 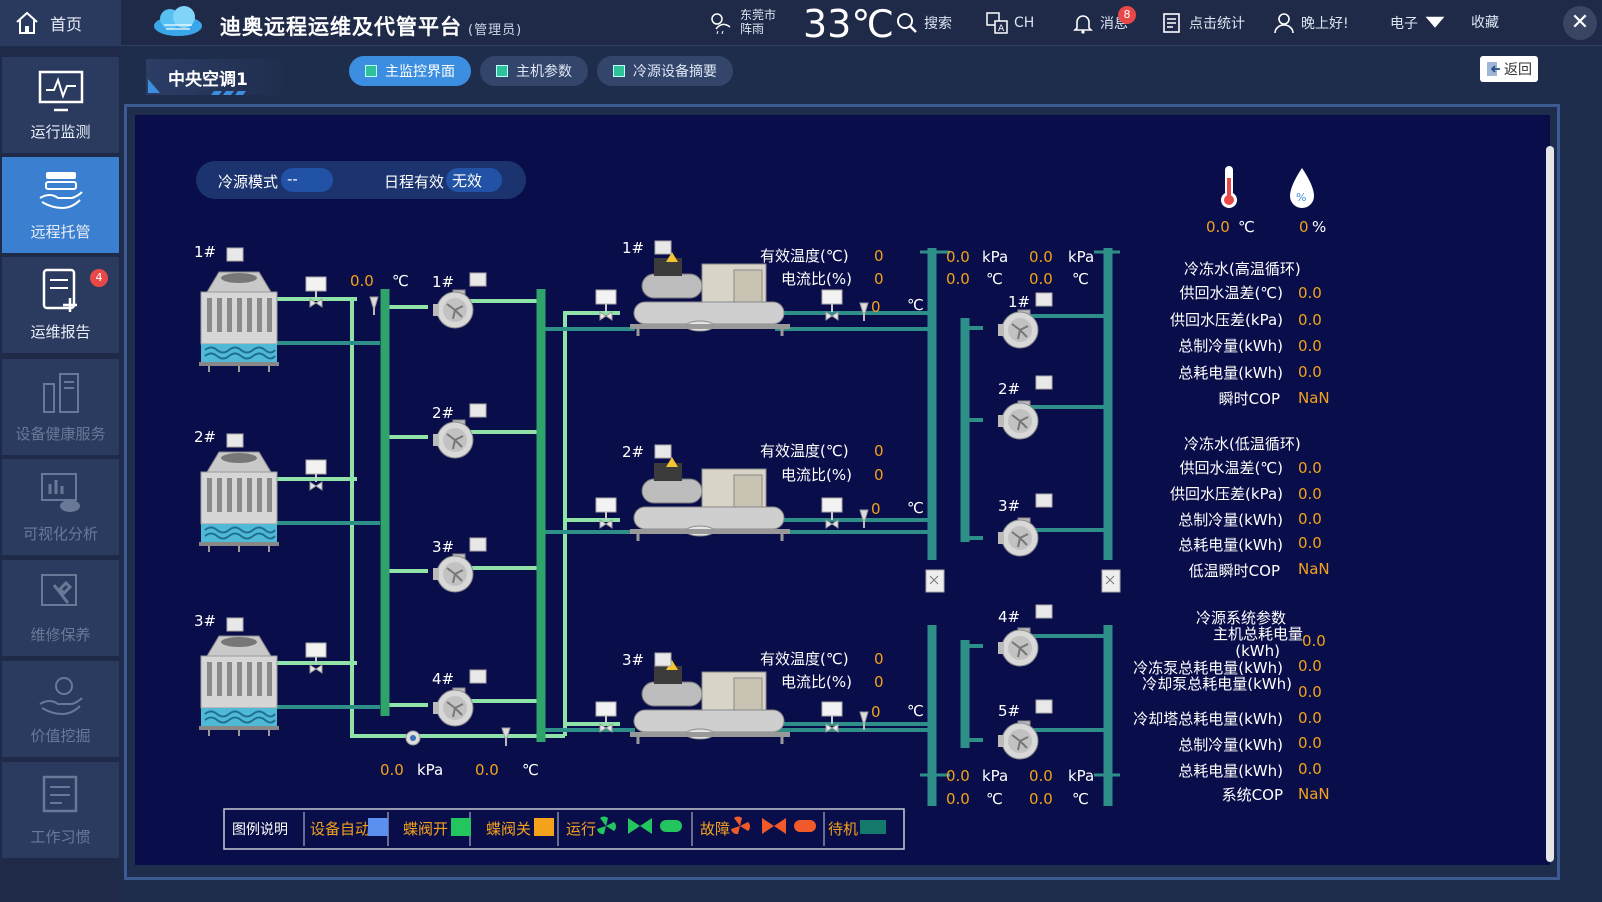 I want to click on tower-label: 1#, so click(x=205, y=252).